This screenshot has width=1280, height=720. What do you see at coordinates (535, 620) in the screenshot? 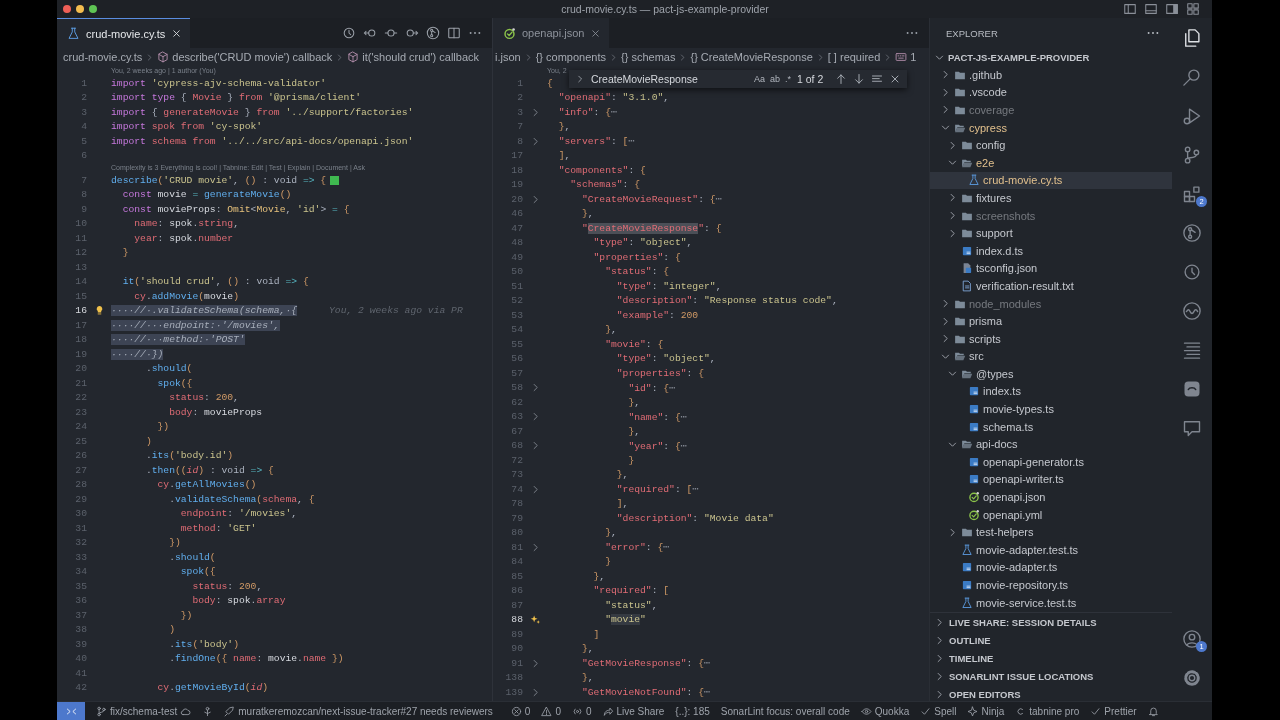
I see `sparkle-icon` at bounding box center [535, 620].